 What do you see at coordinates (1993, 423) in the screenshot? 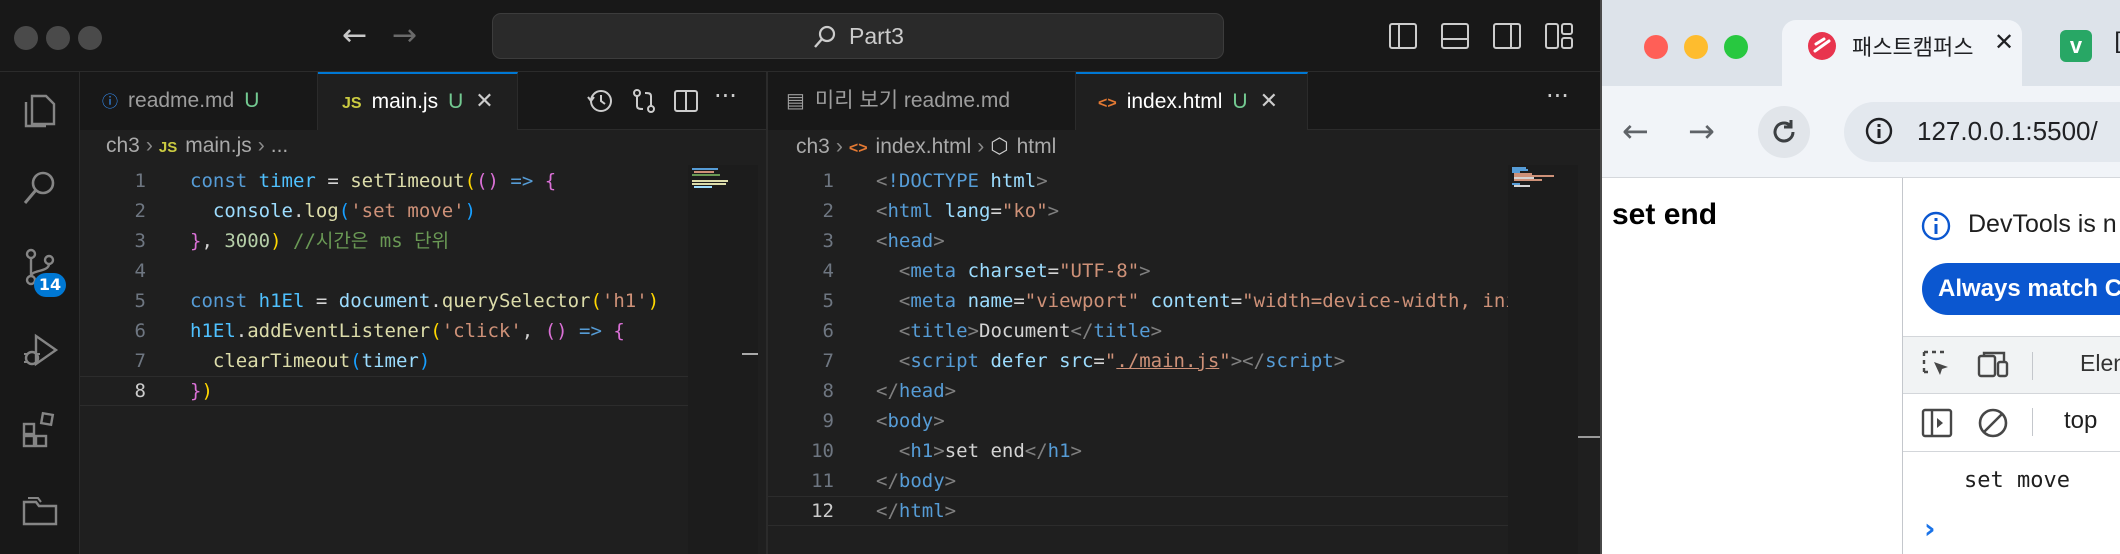
I see `clear-console-icon` at bounding box center [1993, 423].